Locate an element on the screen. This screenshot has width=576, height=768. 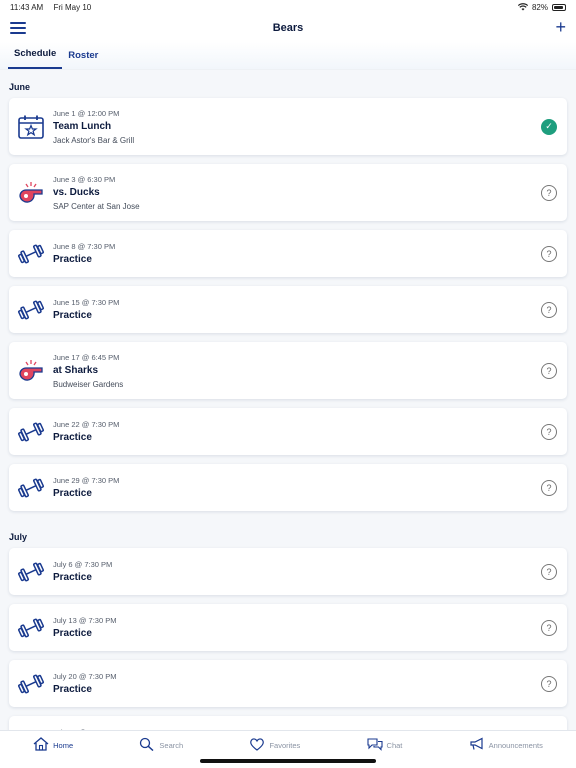
event-date: July 13 @ 7:30 PM is located at coordinates (85, 620).